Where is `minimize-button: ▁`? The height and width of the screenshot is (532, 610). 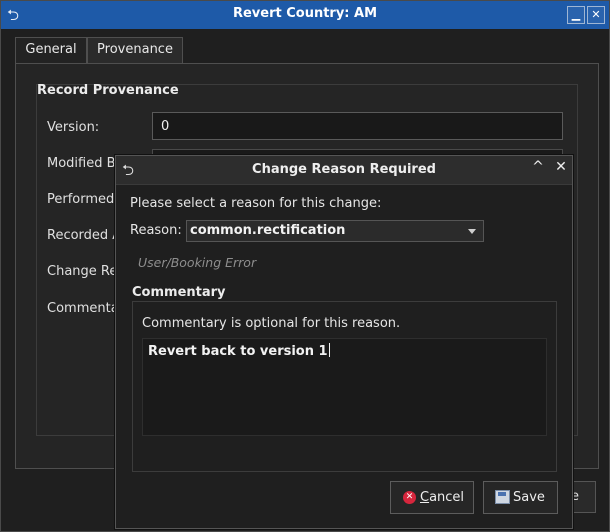
minimize-button: ▁ is located at coordinates (576, 15).